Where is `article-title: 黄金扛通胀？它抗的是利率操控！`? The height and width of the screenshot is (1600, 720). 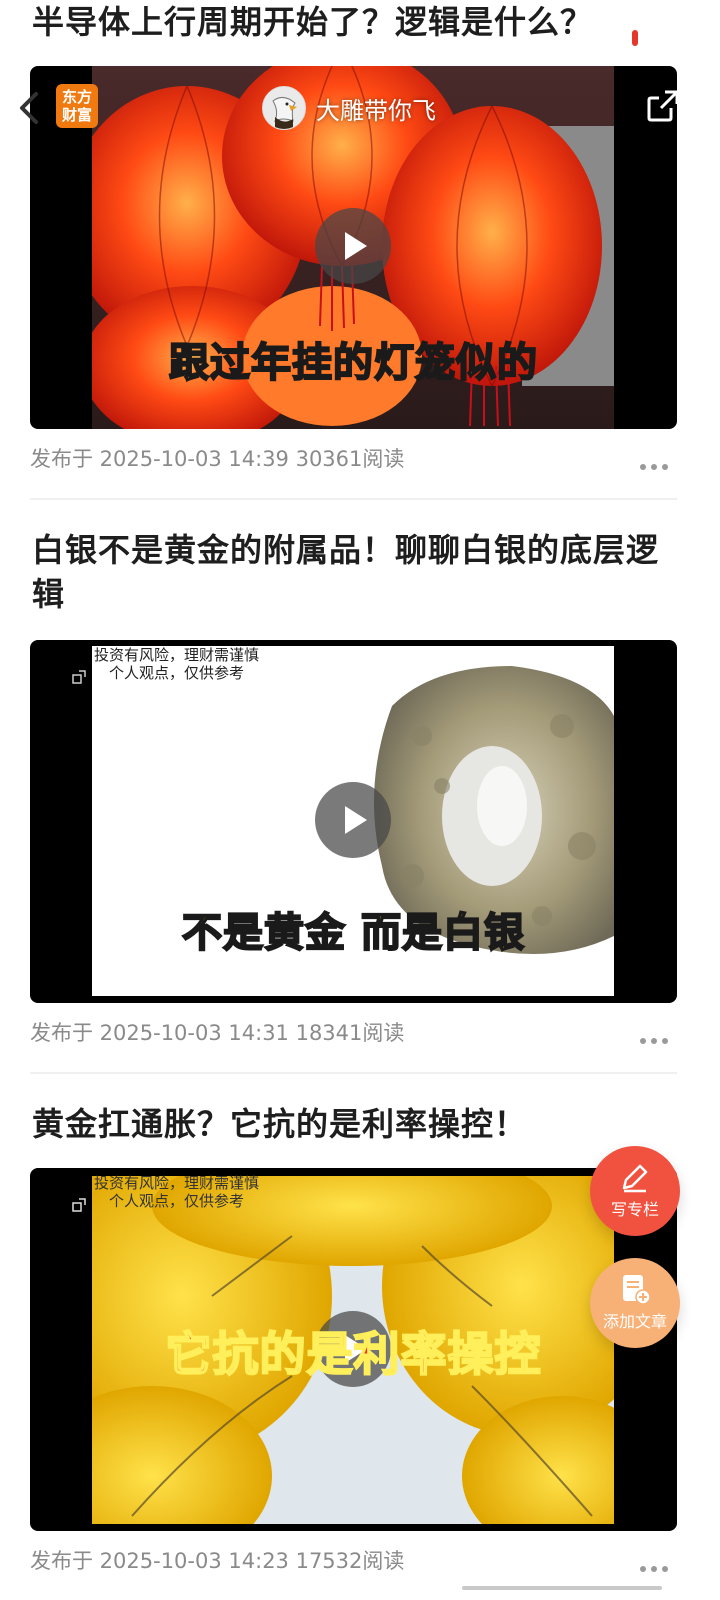 article-title: 黄金扛通胀？它抗的是利率操控！ is located at coordinates (357, 1124).